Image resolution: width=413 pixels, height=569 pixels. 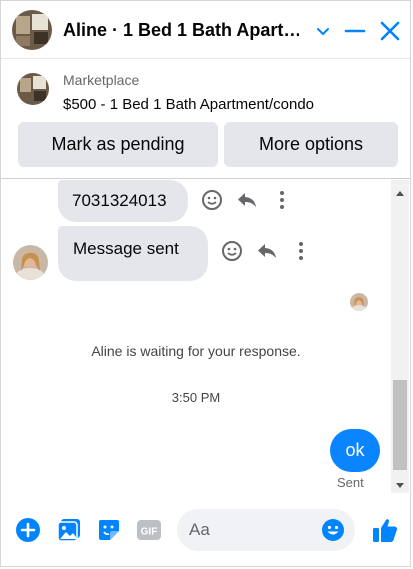 I want to click on image-icon, so click(x=69, y=530).